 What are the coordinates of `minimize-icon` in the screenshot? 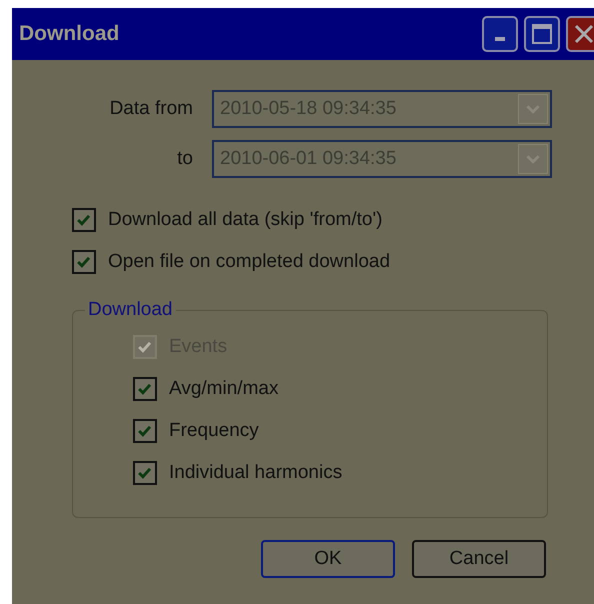 It's located at (500, 39).